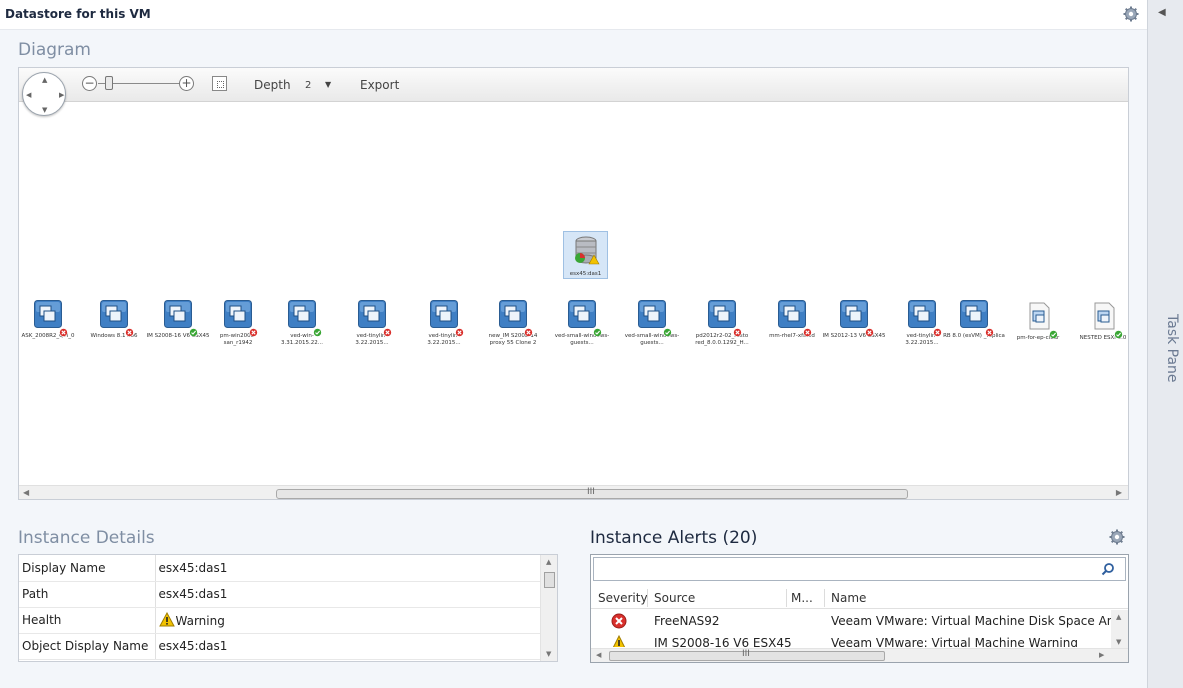 The height and width of the screenshot is (688, 1183). I want to click on table-row: Path esx45:das1, so click(280, 594).